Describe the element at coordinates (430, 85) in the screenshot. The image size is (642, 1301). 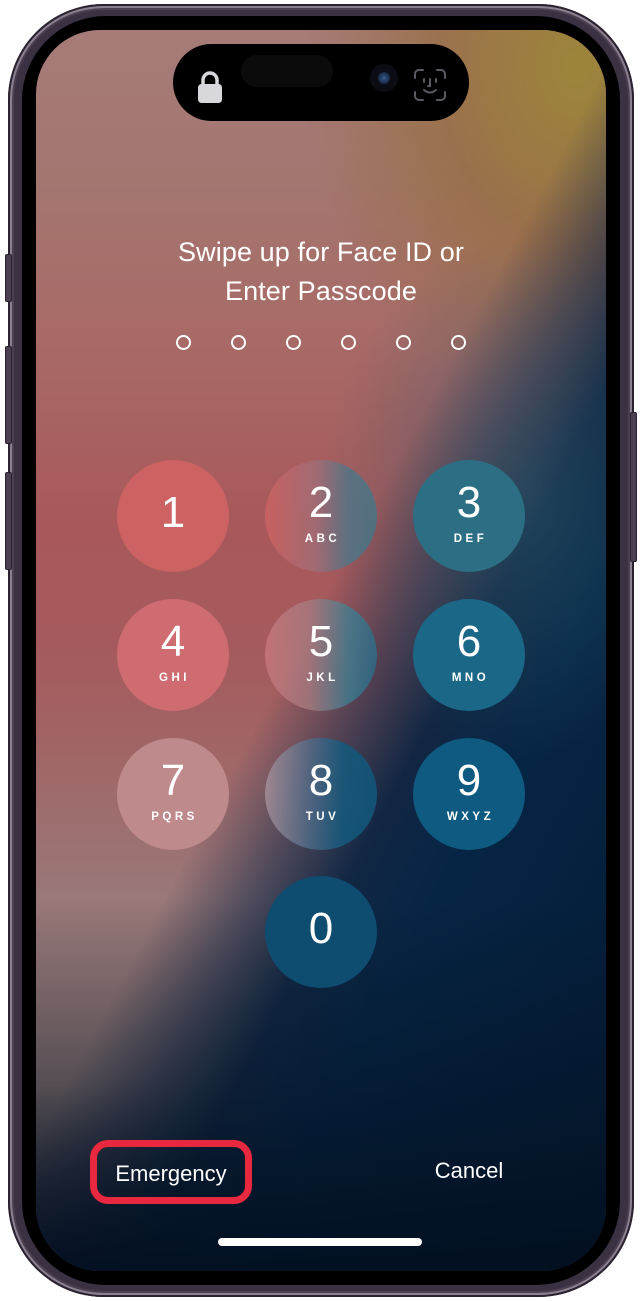
I see `face-id-icon` at that location.